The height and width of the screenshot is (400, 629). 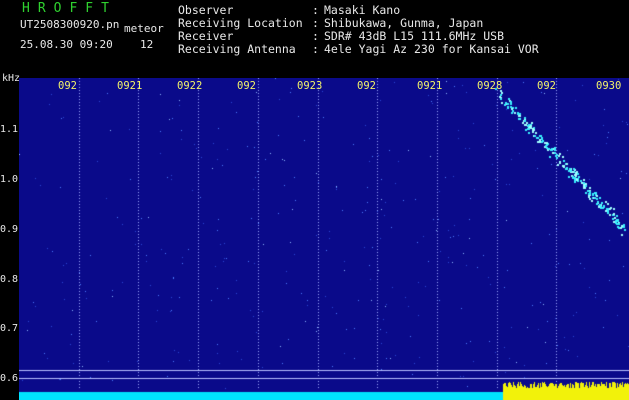 I want to click on y-tick-label: 0.7, so click(x=9, y=328).